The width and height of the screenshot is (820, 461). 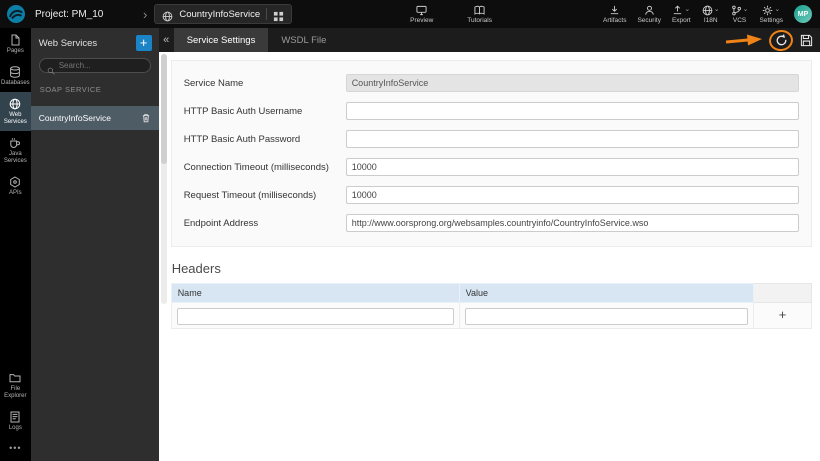 I want to click on header-actions-cell: +, so click(x=782, y=315).